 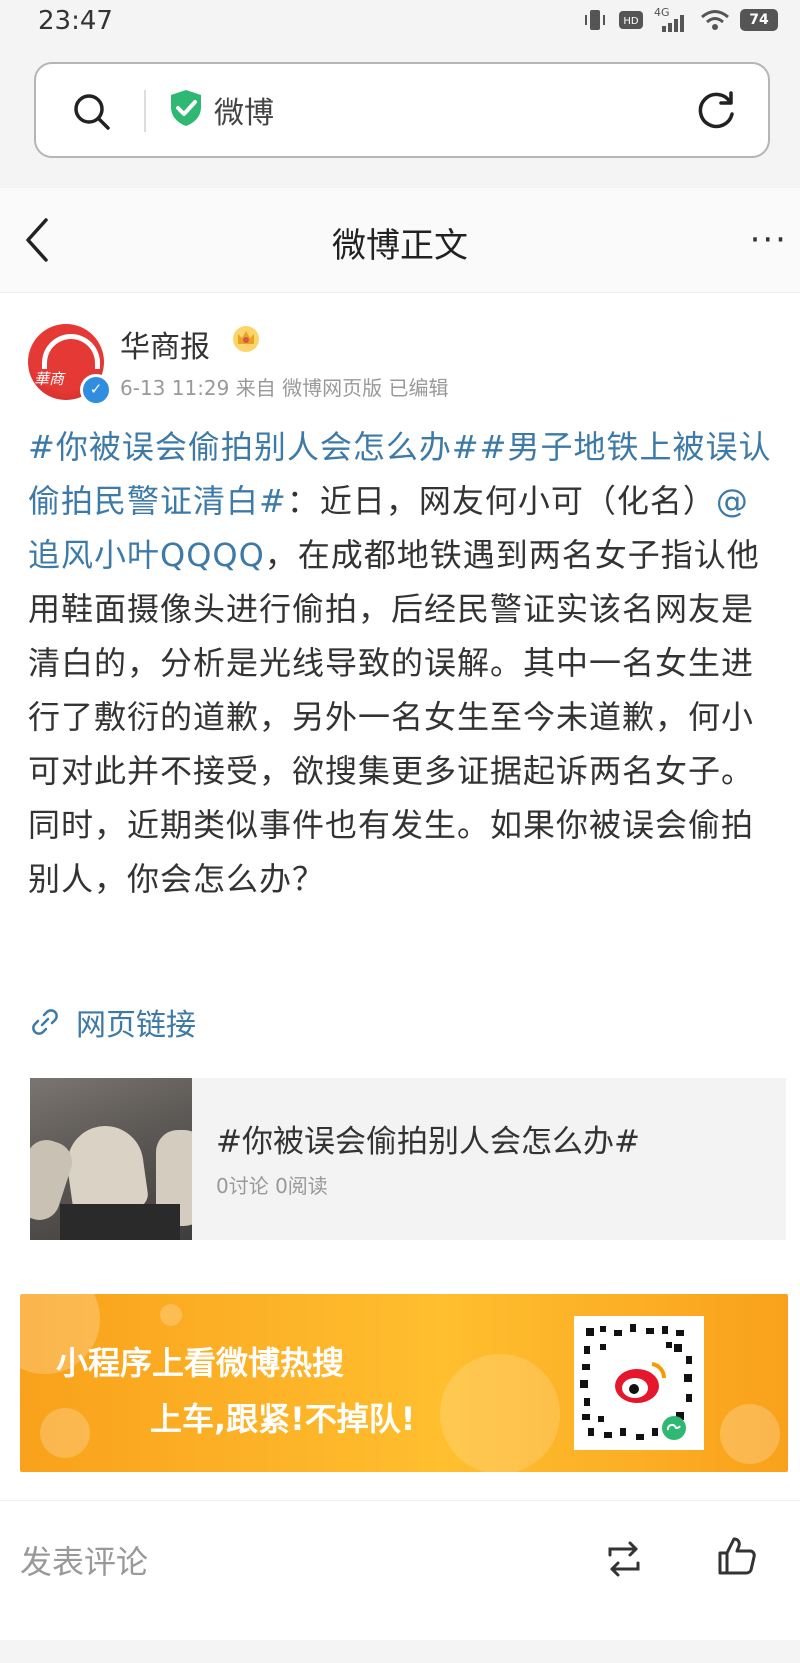 I want to click on wifi-icon, so click(x=715, y=20).